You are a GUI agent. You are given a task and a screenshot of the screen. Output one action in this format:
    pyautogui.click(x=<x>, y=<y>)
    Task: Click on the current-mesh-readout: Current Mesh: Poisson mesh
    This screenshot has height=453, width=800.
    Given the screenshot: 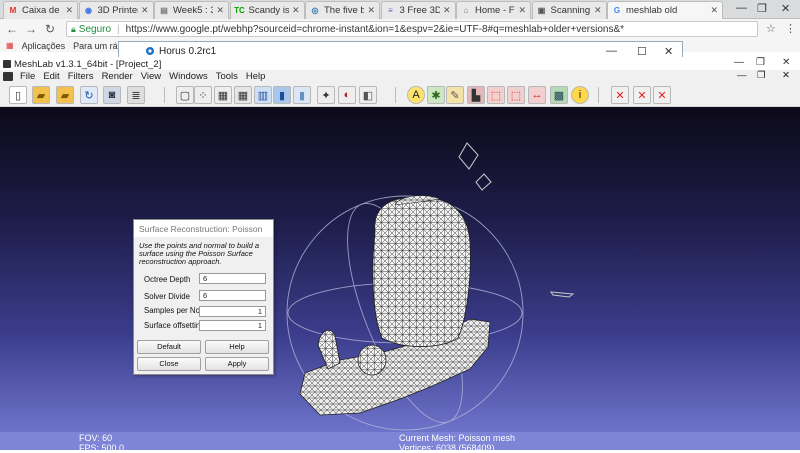 What is the action you would take?
    pyautogui.click(x=457, y=438)
    